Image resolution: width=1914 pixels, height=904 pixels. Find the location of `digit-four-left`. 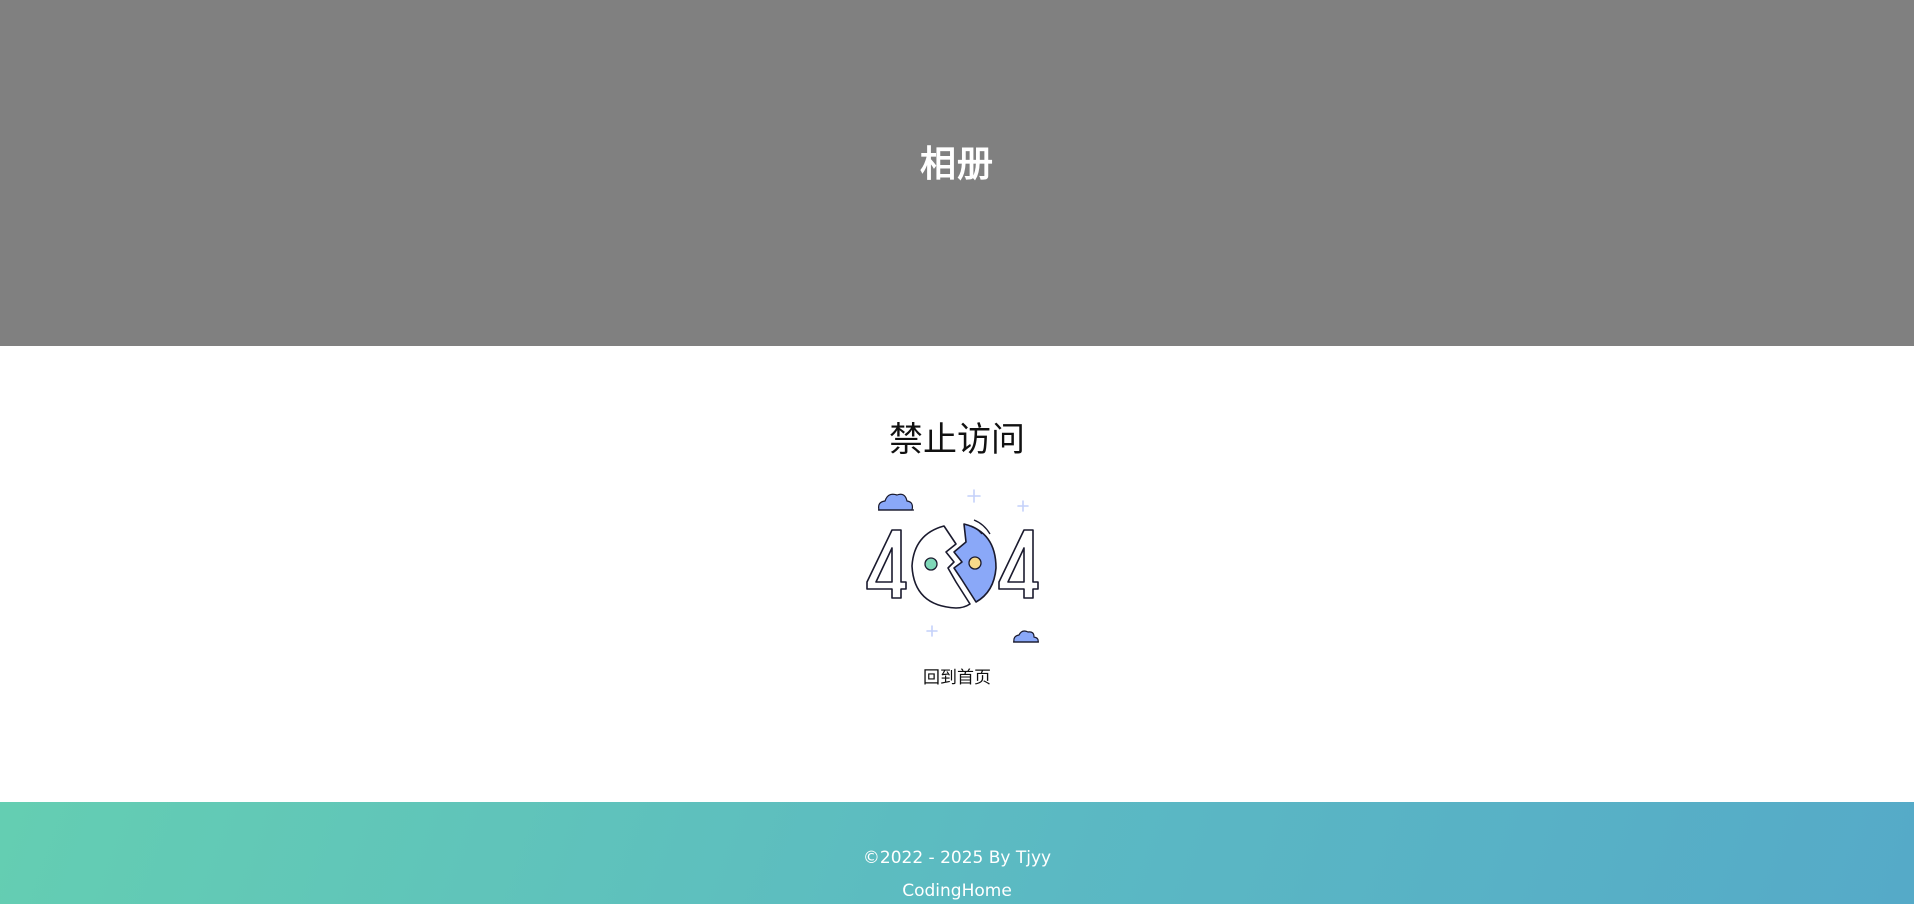

digit-four-left is located at coordinates (886, 564).